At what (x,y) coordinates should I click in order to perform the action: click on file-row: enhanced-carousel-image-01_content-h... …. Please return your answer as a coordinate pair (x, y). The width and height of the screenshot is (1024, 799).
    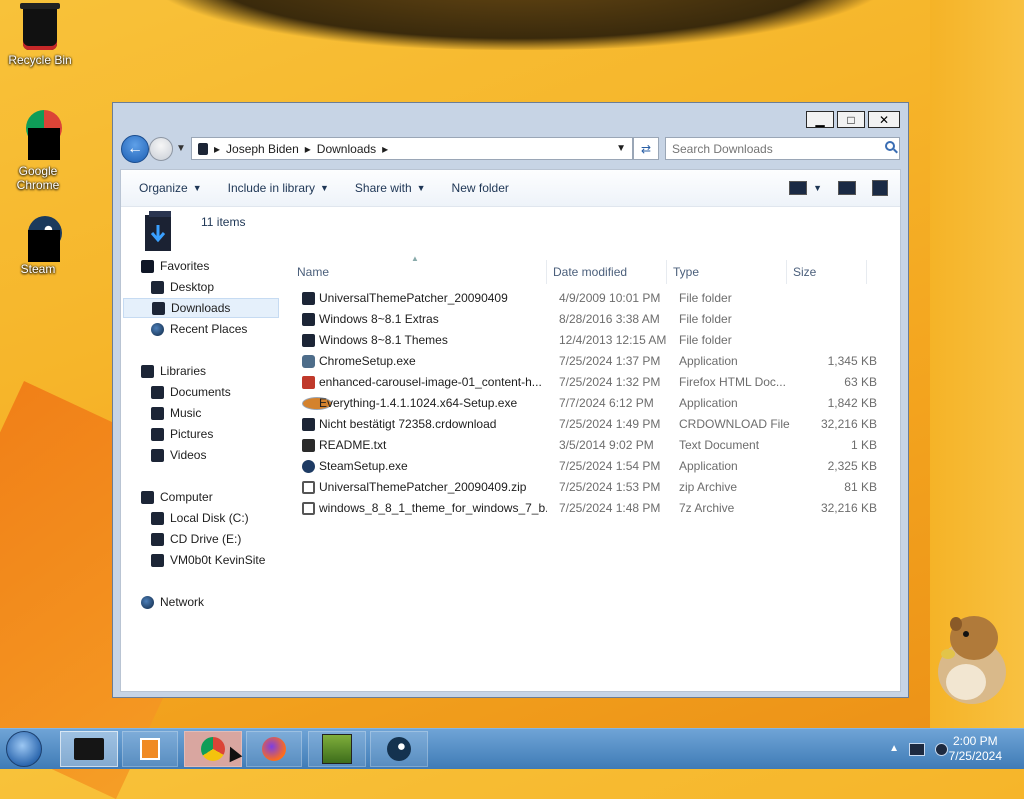
    Looking at the image, I should click on (591, 382).